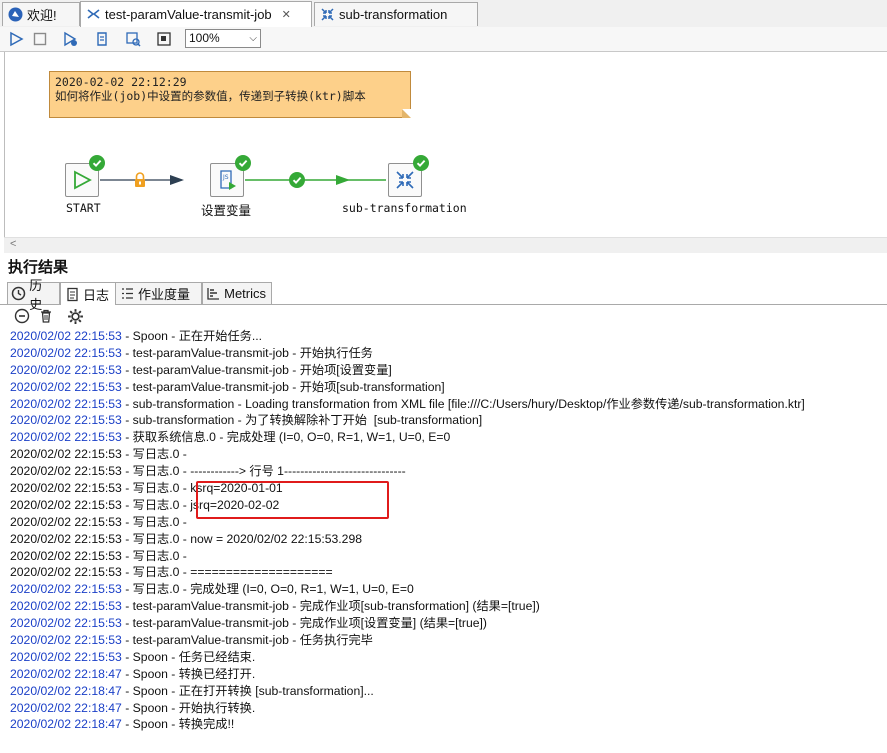 The width and height of the screenshot is (887, 753). What do you see at coordinates (228, 180) in the screenshot?
I see `set-variables-icon: JS` at bounding box center [228, 180].